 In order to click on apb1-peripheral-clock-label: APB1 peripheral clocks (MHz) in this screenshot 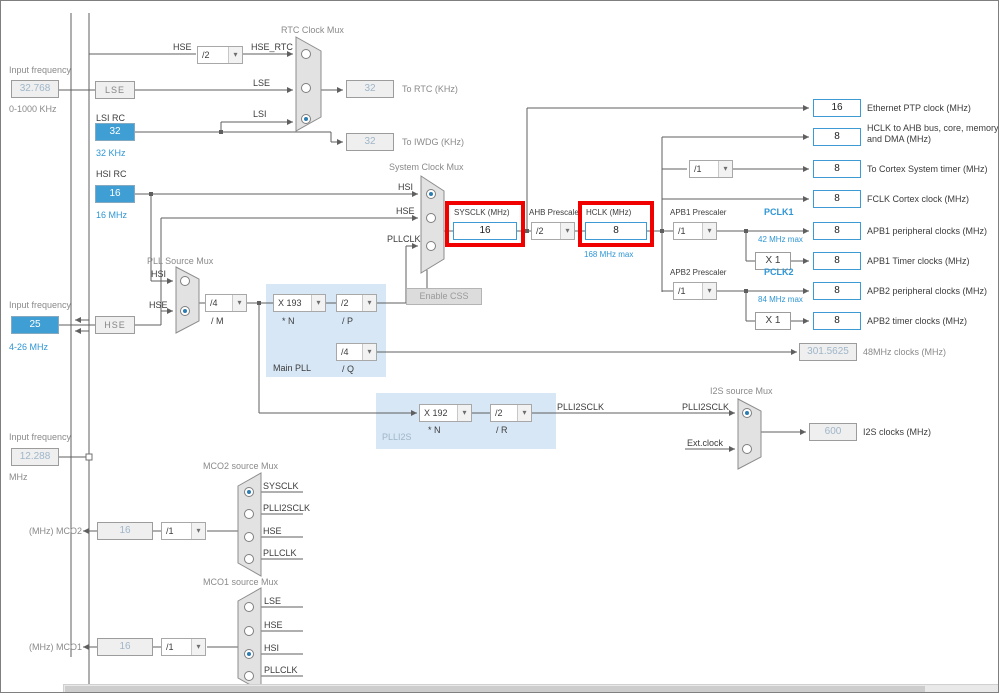, I will do `click(927, 231)`.